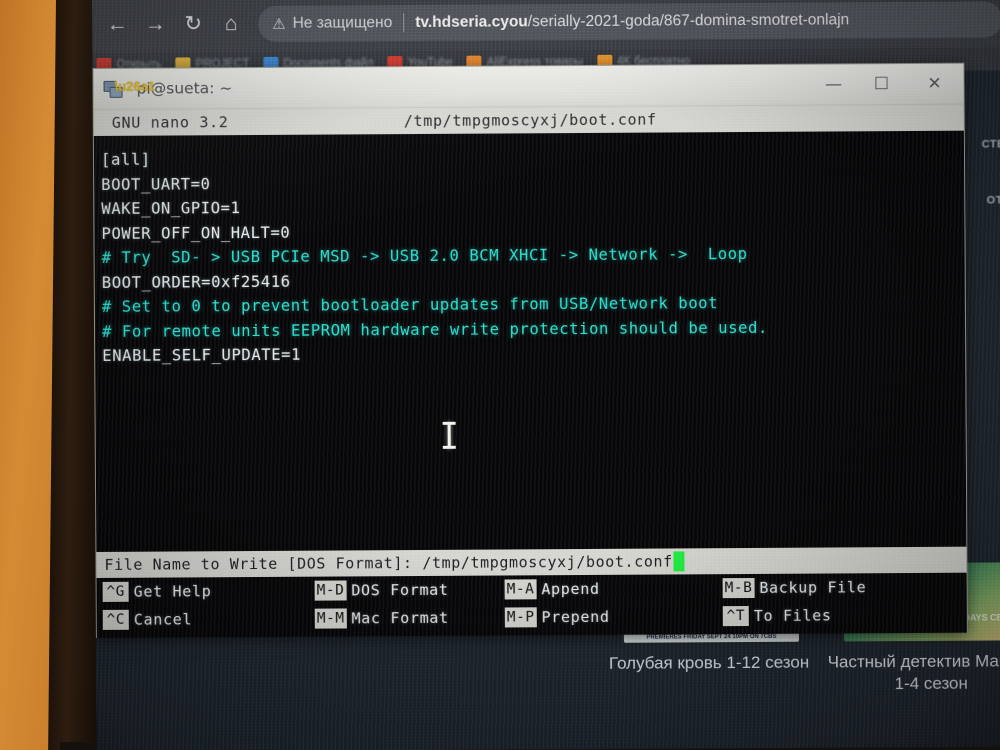 The width and height of the screenshot is (1000, 750). Describe the element at coordinates (735, 616) in the screenshot. I see `shortcut-key: ^T` at that location.